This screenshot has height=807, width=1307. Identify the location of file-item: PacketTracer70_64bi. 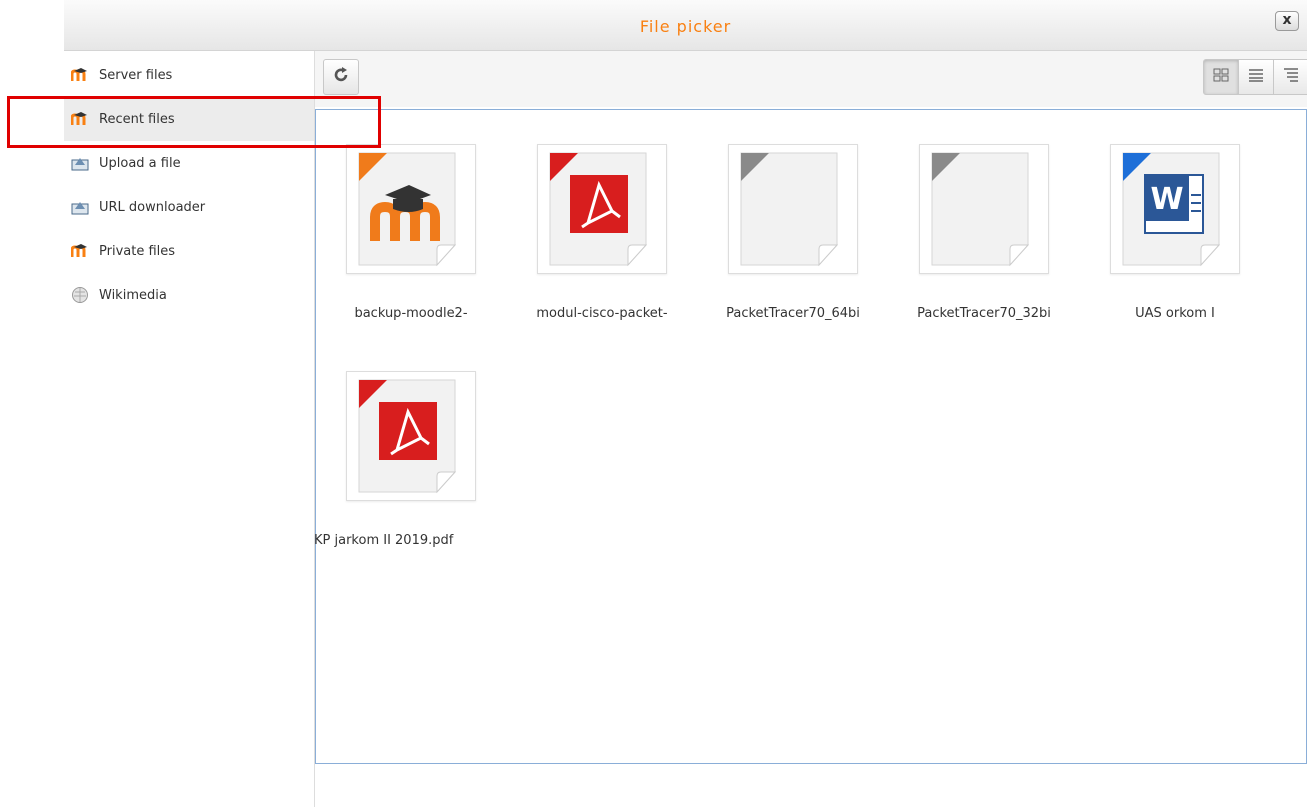
(779, 239).